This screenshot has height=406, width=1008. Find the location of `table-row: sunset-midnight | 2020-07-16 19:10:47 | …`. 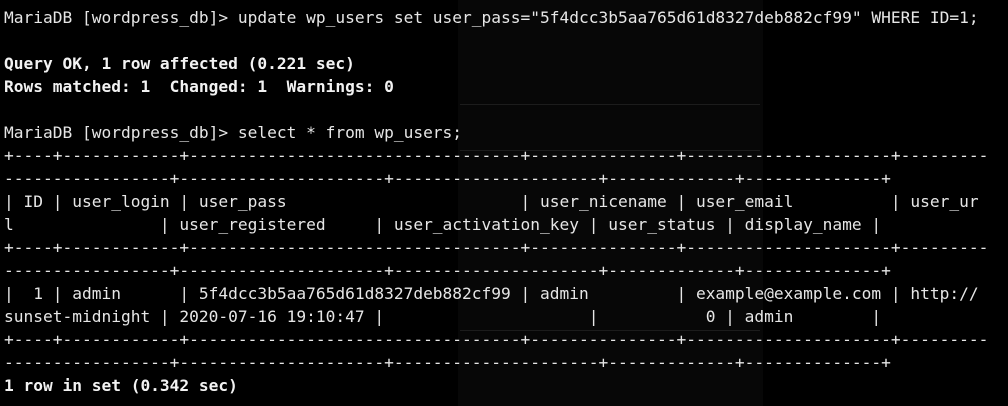

table-row: sunset-midnight | 2020-07-16 19:10:47 | … is located at coordinates (443, 316).